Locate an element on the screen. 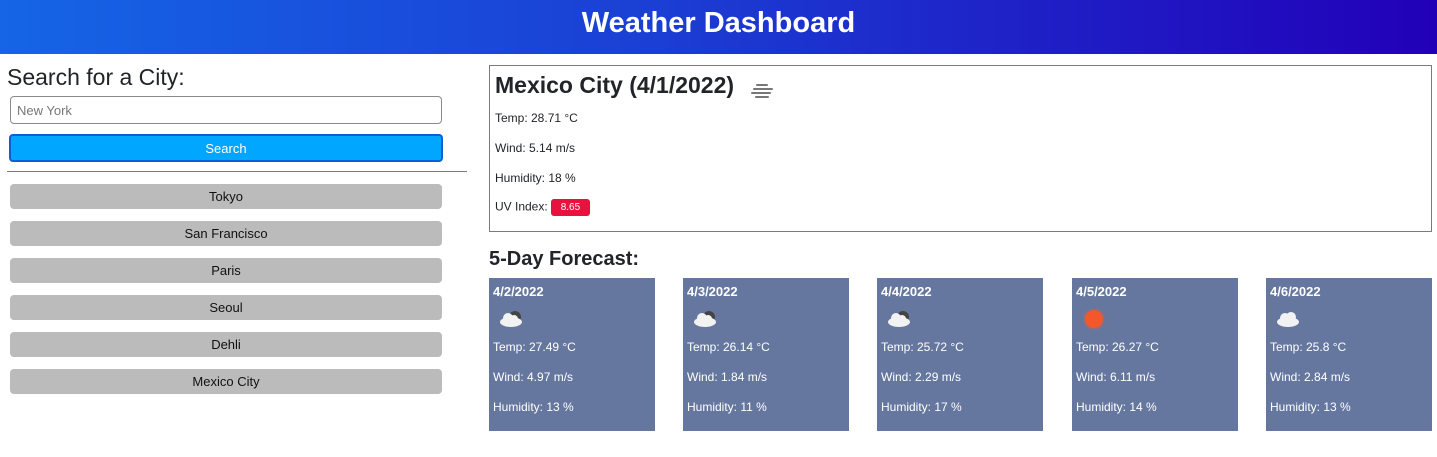 This screenshot has height=457, width=1437. history-button-seoul: Seoul is located at coordinates (226, 307).